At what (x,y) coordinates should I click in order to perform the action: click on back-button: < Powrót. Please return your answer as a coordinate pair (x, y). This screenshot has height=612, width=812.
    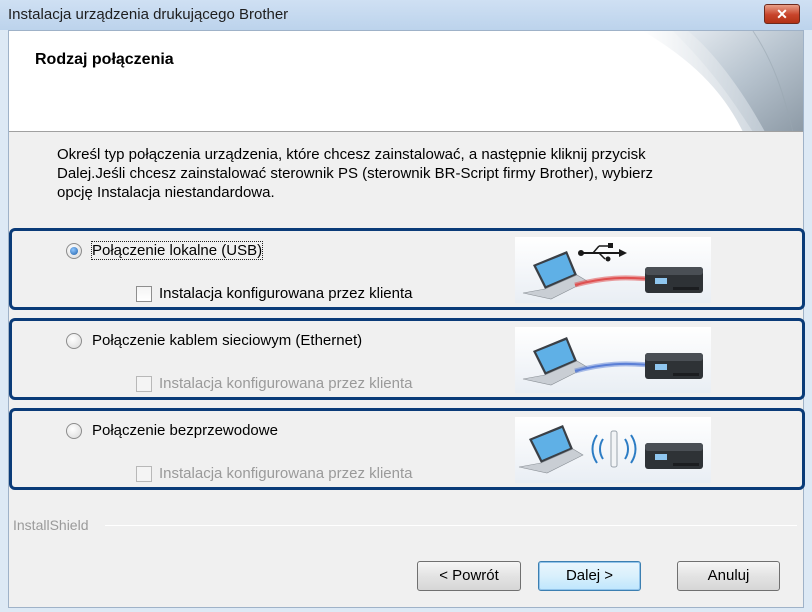
    Looking at the image, I should click on (469, 576).